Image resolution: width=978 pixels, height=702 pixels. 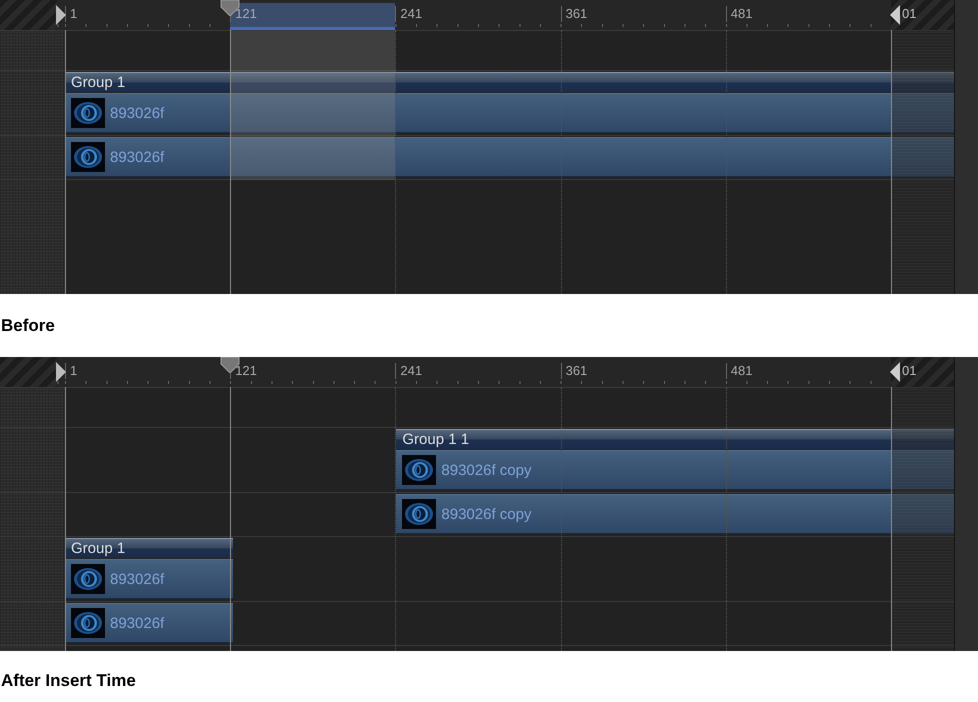 What do you see at coordinates (28, 326) in the screenshot?
I see `figure-caption: Before` at bounding box center [28, 326].